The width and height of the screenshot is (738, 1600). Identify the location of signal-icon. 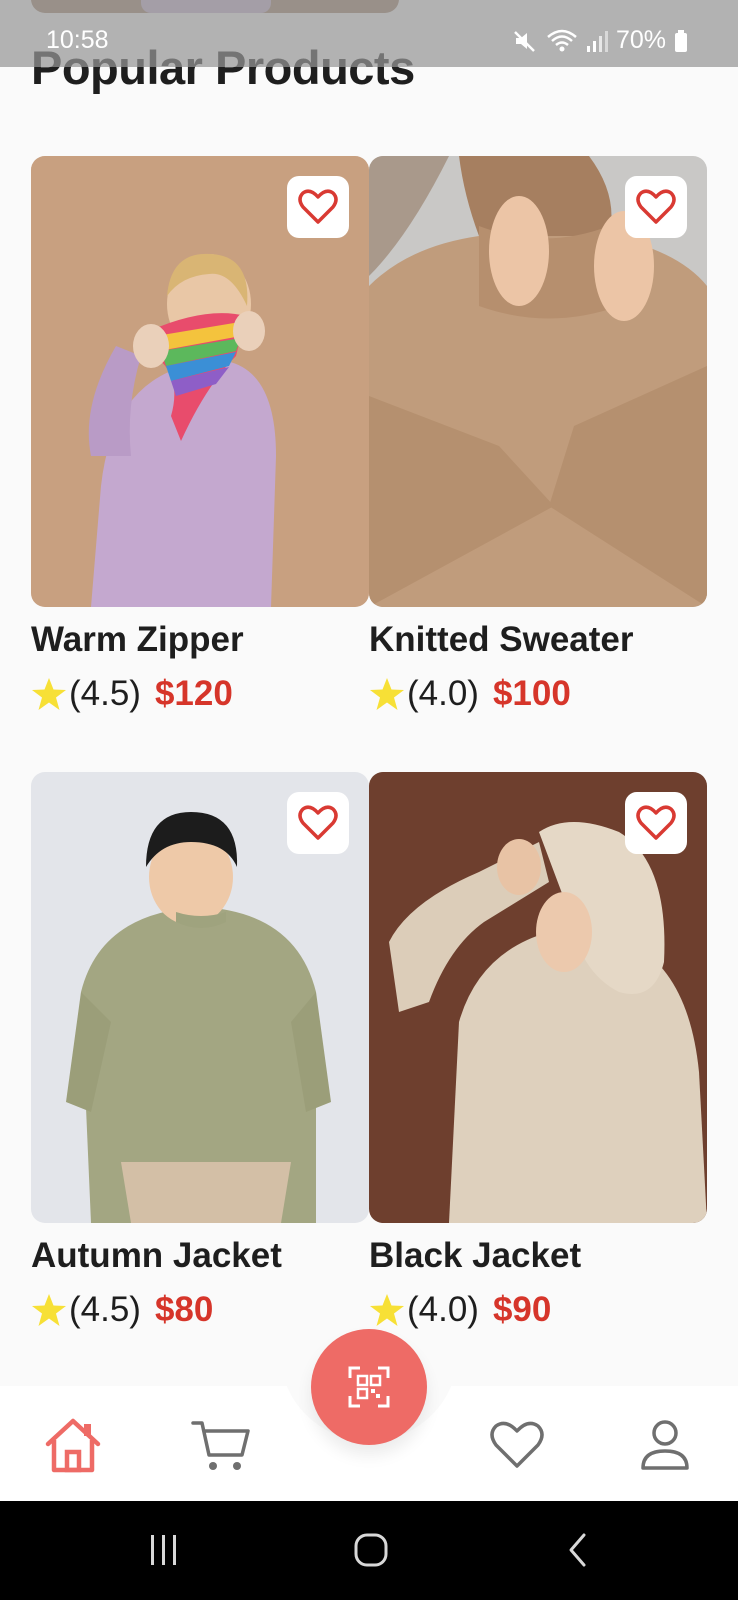
(597, 41).